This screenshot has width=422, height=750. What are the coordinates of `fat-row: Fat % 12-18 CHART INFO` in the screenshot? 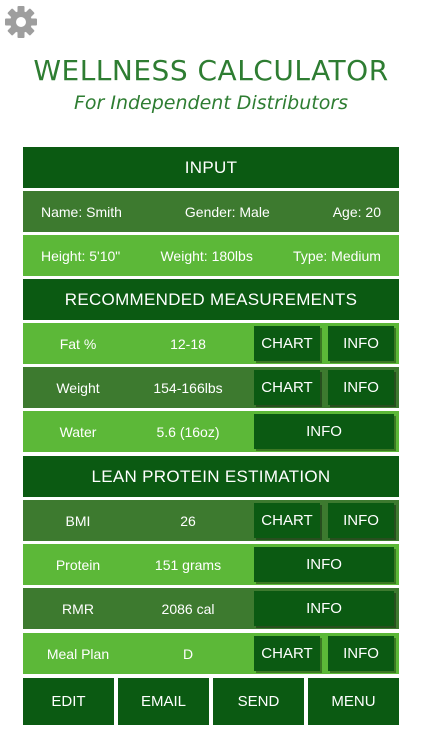 It's located at (211, 343).